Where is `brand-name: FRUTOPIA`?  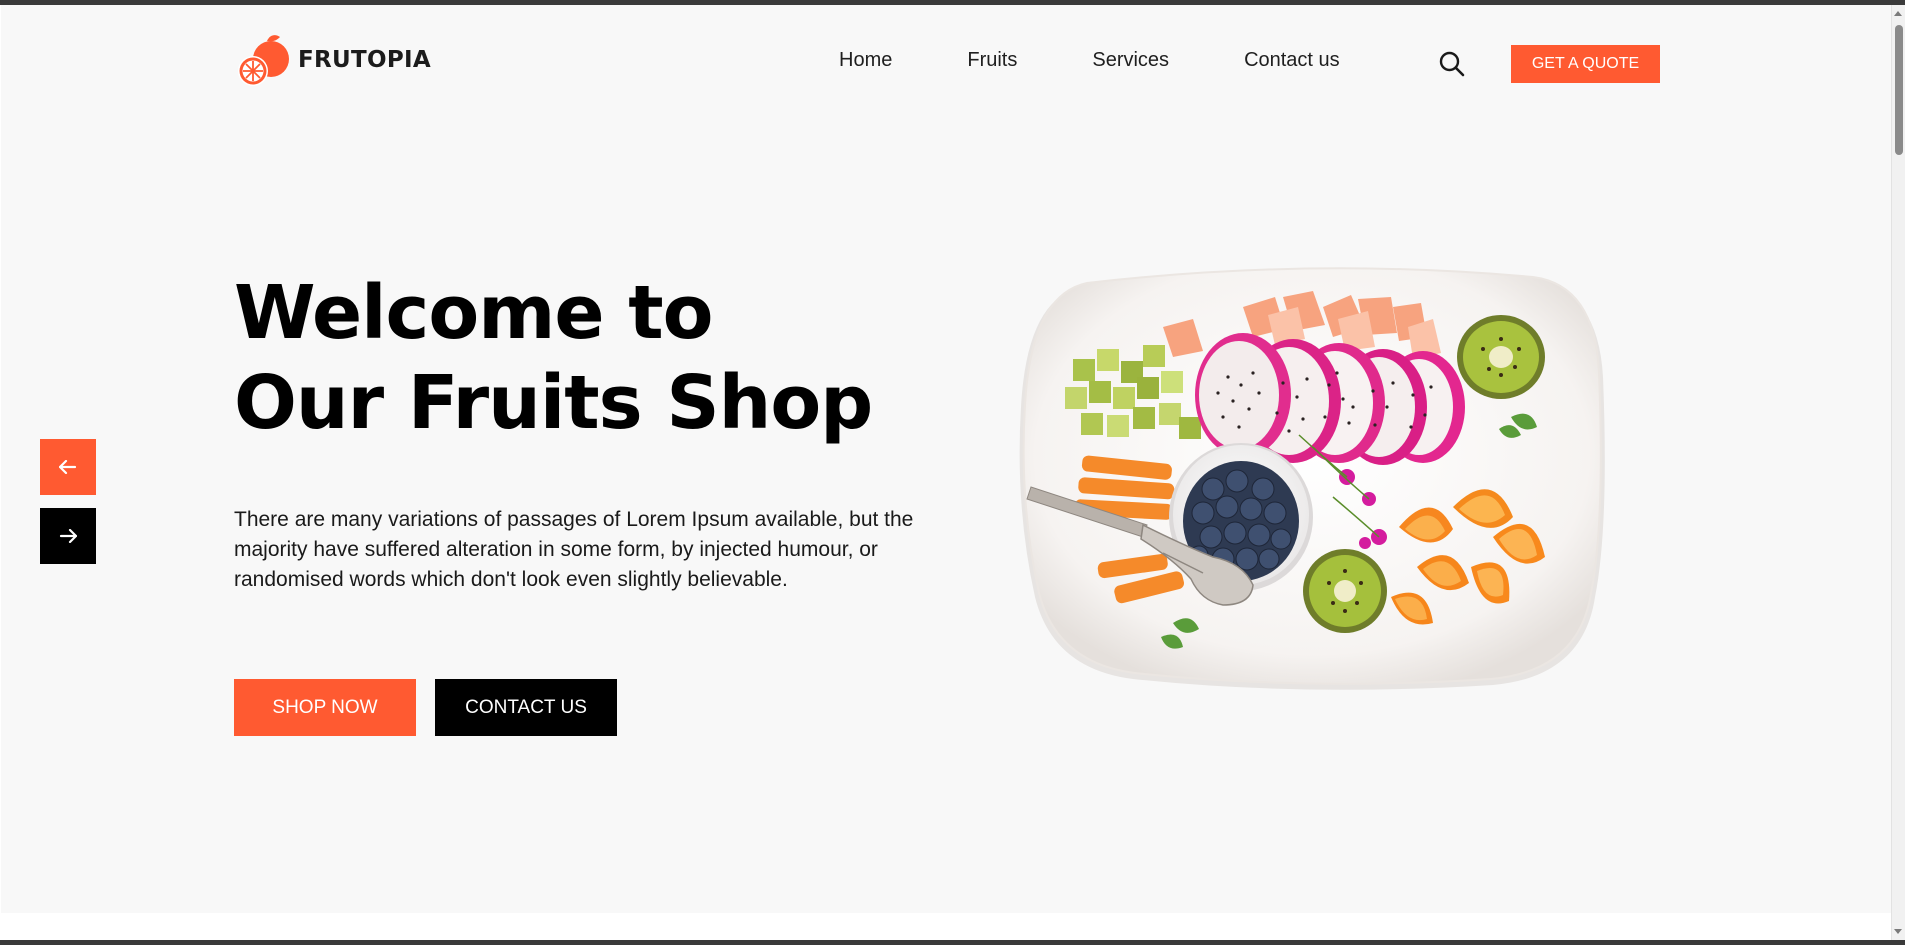
brand-name: FRUTOPIA is located at coordinates (364, 60).